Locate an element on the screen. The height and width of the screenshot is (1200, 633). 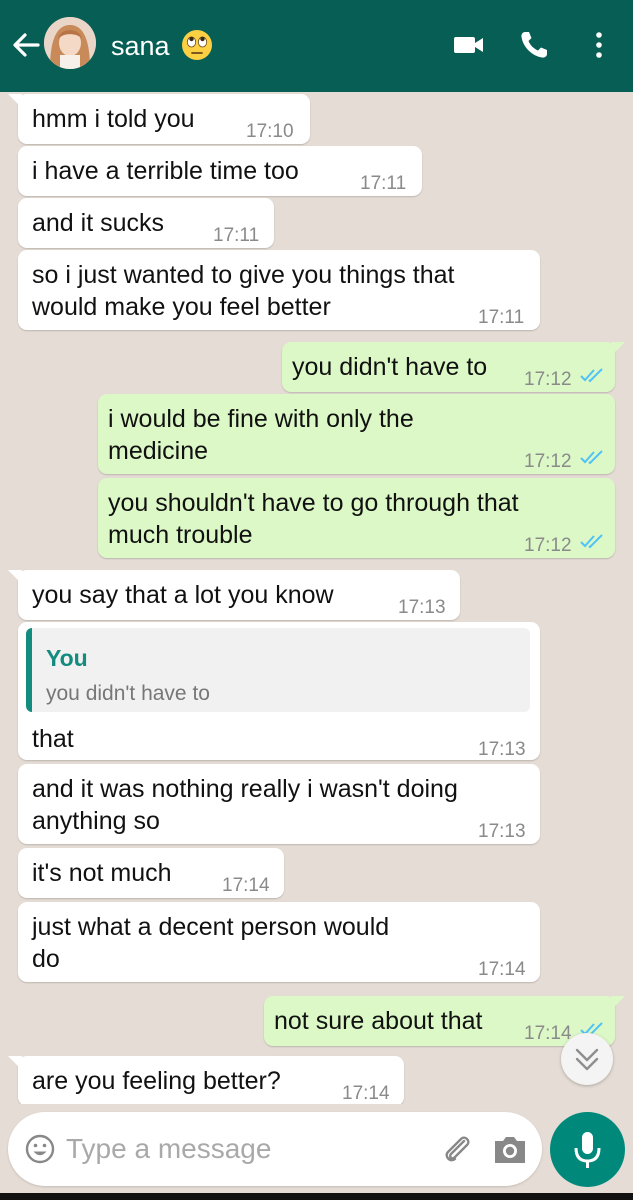
chat-header: sana is located at coordinates (316, 46).